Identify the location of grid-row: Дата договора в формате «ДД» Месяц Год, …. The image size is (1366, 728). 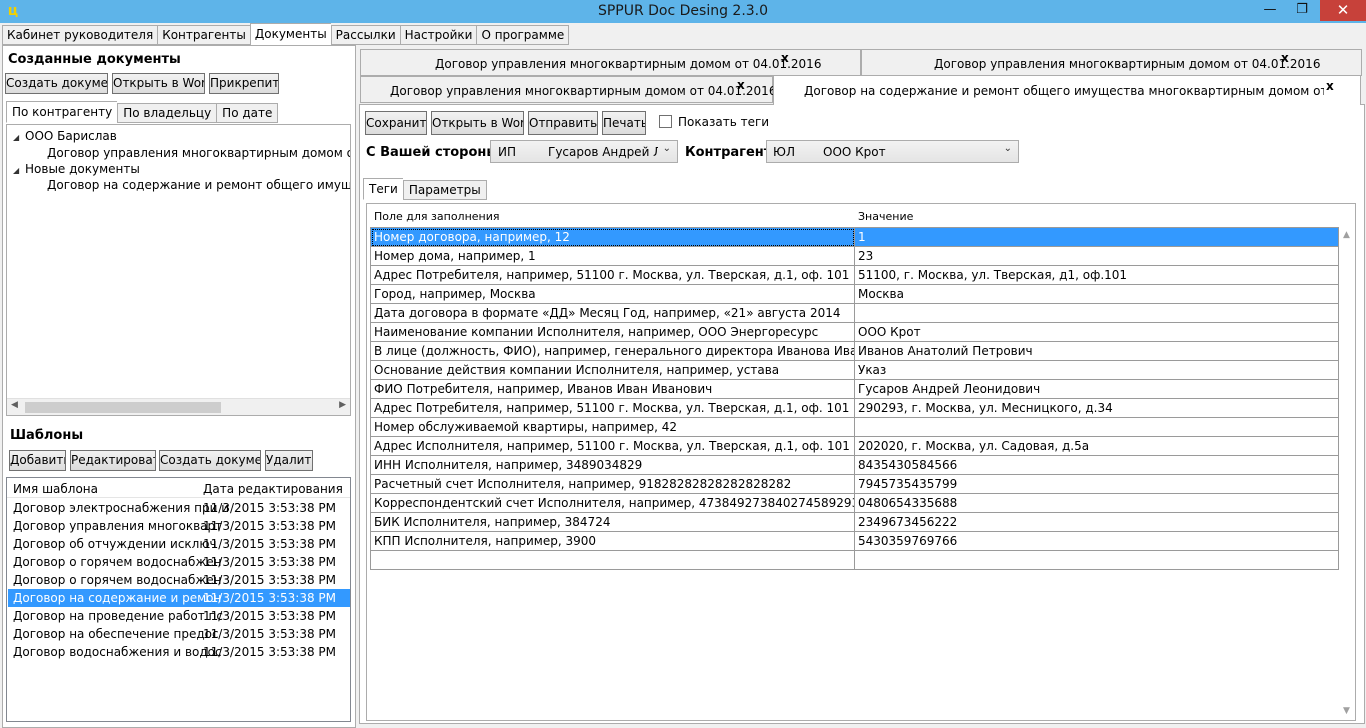
(854, 313).